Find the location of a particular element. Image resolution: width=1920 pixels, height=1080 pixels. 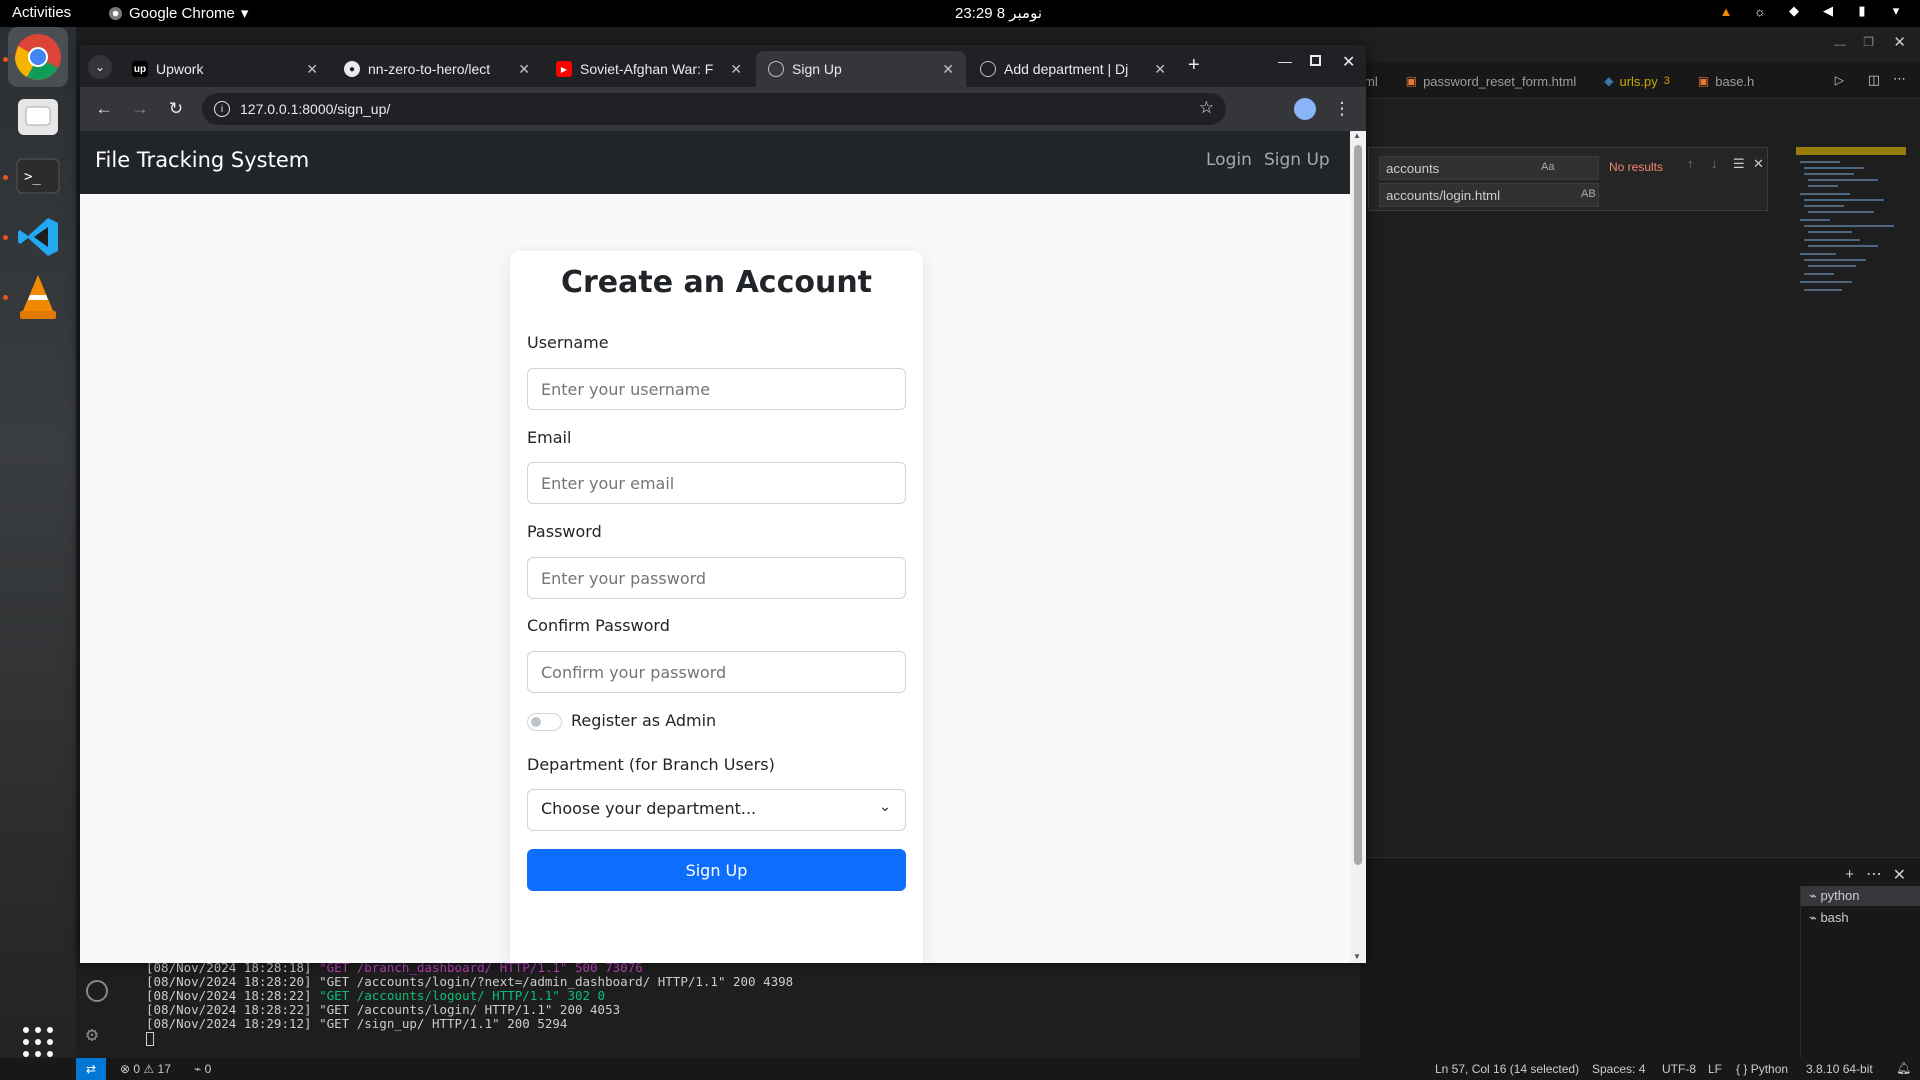

scroll-up-arrow: ▲ is located at coordinates (1357, 135).